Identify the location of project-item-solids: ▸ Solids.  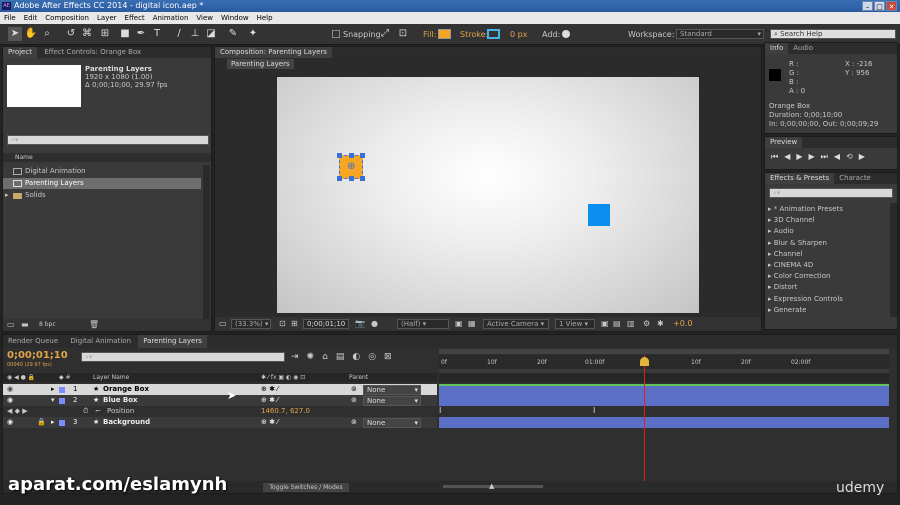
(102, 195).